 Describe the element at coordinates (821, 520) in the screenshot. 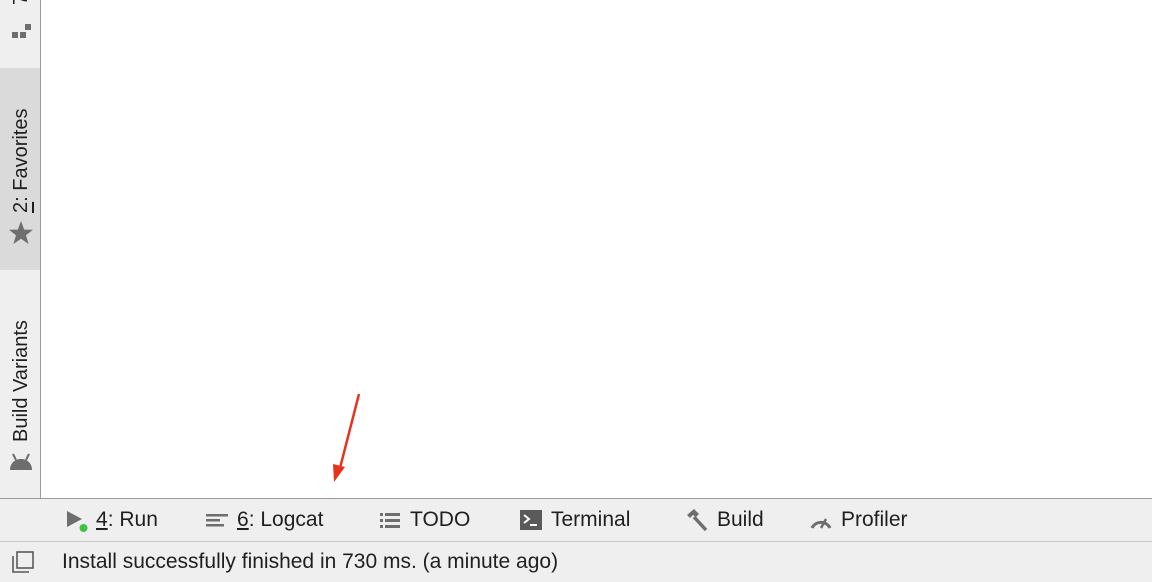

I see `gauge-icon` at that location.